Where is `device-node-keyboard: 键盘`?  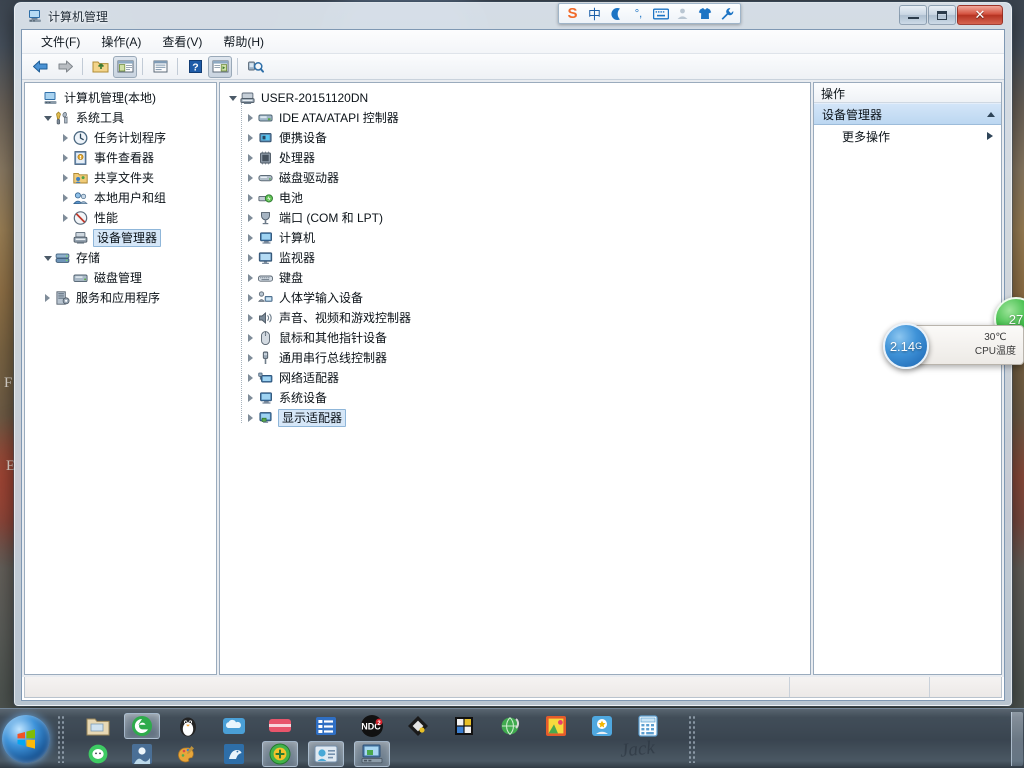
device-node-keyboard: 键盘 is located at coordinates (518, 278).